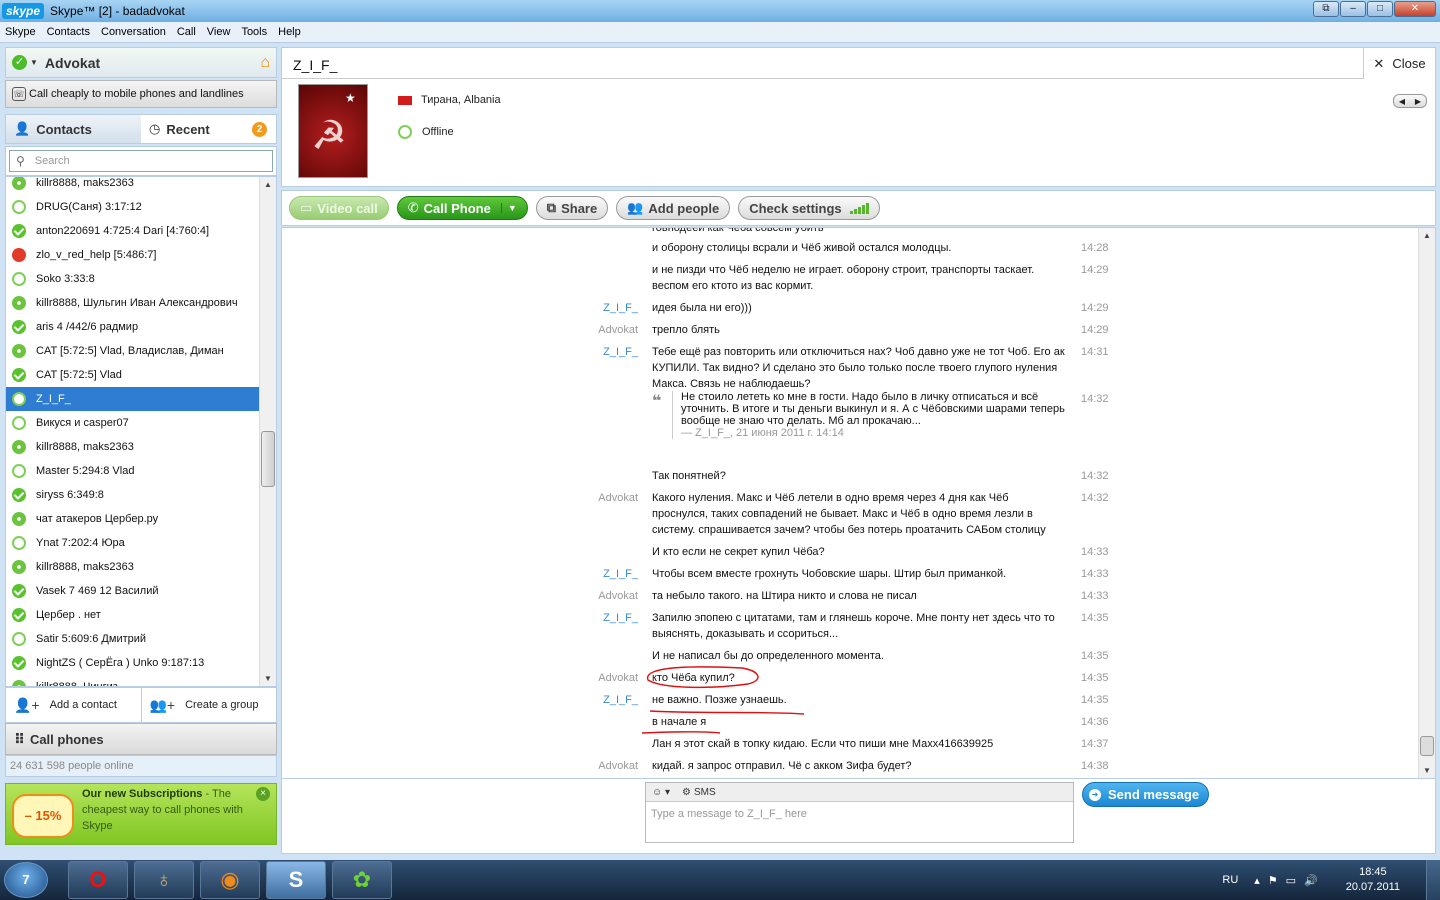 The height and width of the screenshot is (900, 1440). I want to click on contact-row: CAT [5:72:5] Vlad, Владислав, Диман, so click(132, 351).